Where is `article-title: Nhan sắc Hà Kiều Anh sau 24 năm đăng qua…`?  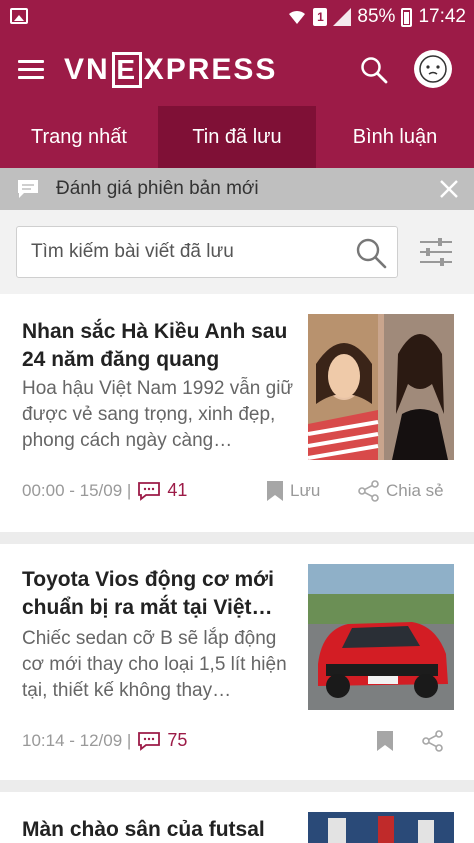
article-title: Nhan sắc Hà Kiều Anh sau 24 năm đăng qua… is located at coordinates (162, 346).